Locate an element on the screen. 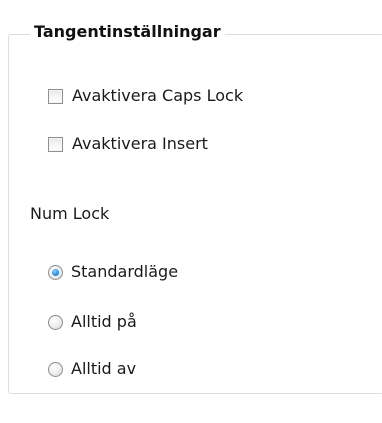  radio-label: Alltid av is located at coordinates (104, 368).